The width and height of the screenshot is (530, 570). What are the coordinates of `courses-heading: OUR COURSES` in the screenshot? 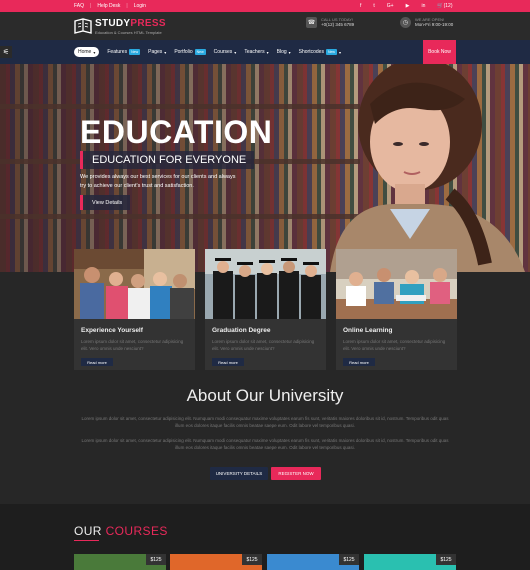 It's located at (121, 531).